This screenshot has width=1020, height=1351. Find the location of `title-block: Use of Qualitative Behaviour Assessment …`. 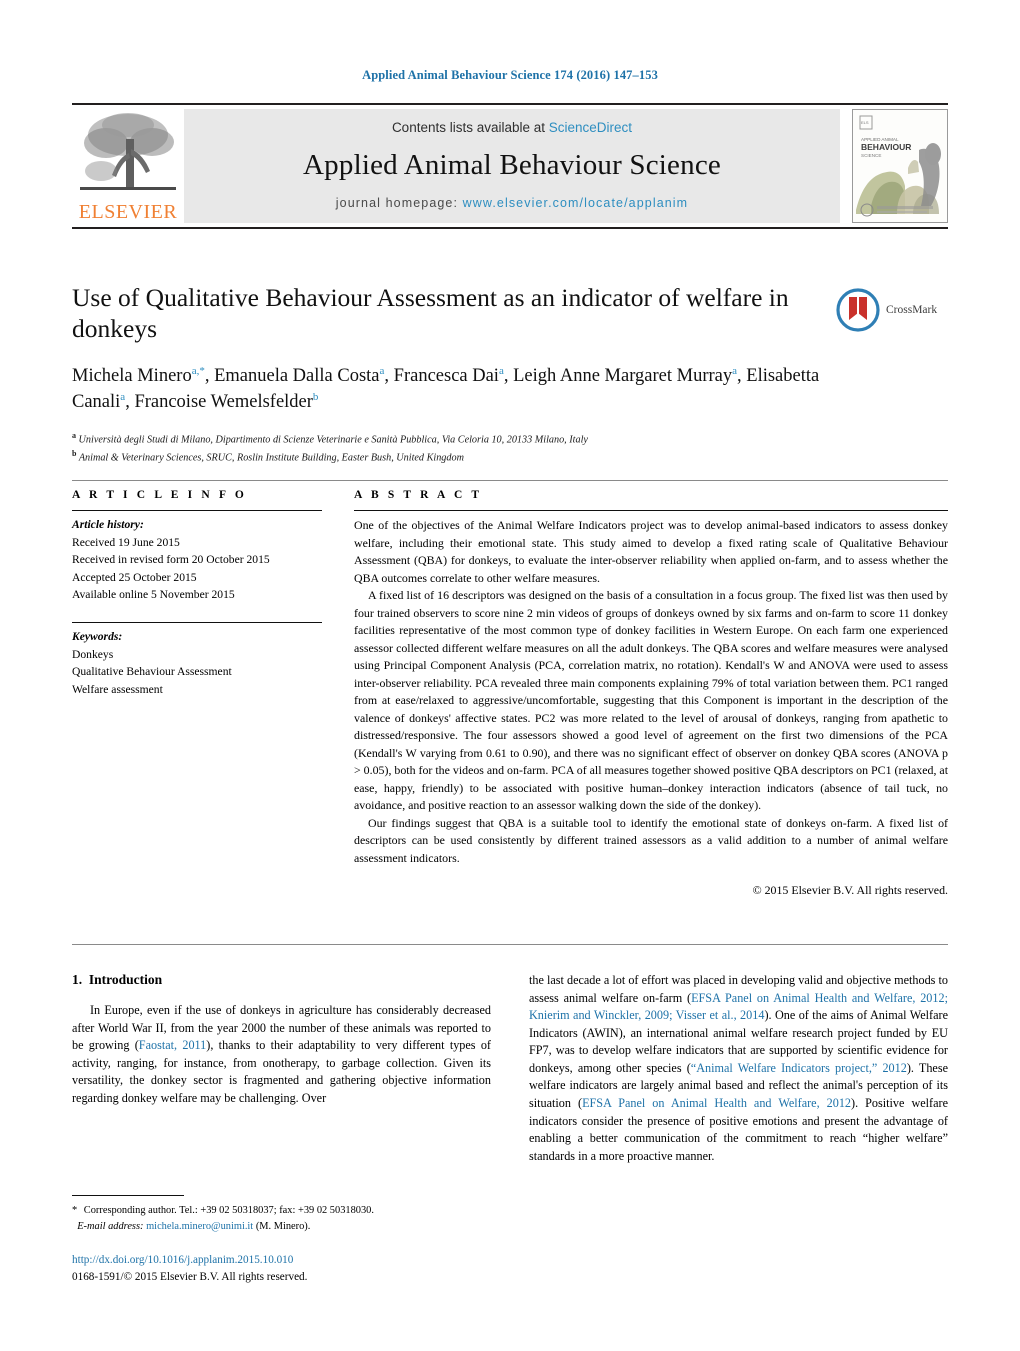

title-block: Use of Qualitative Behaviour Assessment … is located at coordinates (510, 374).